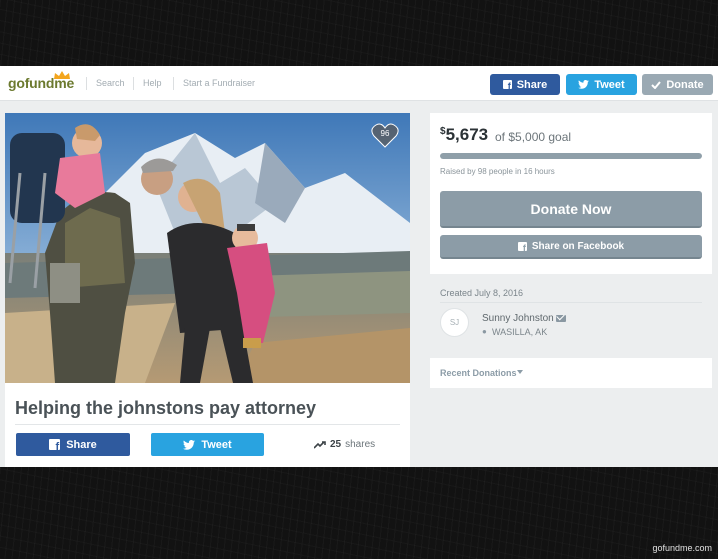  Describe the element at coordinates (216, 444) in the screenshot. I see `campaign-tweet-label: Tweet` at that location.